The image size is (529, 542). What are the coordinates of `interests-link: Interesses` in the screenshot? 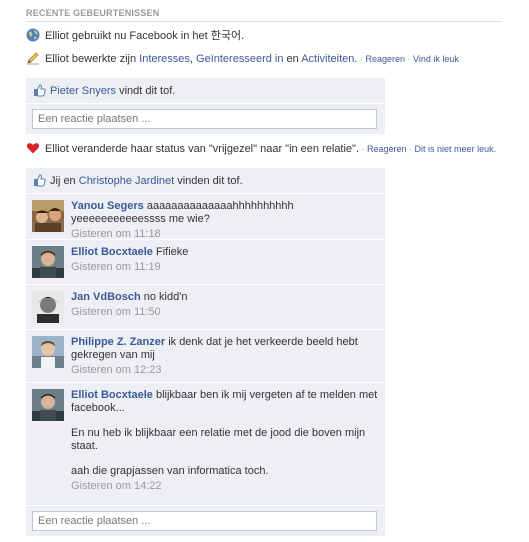 It's located at (164, 59).